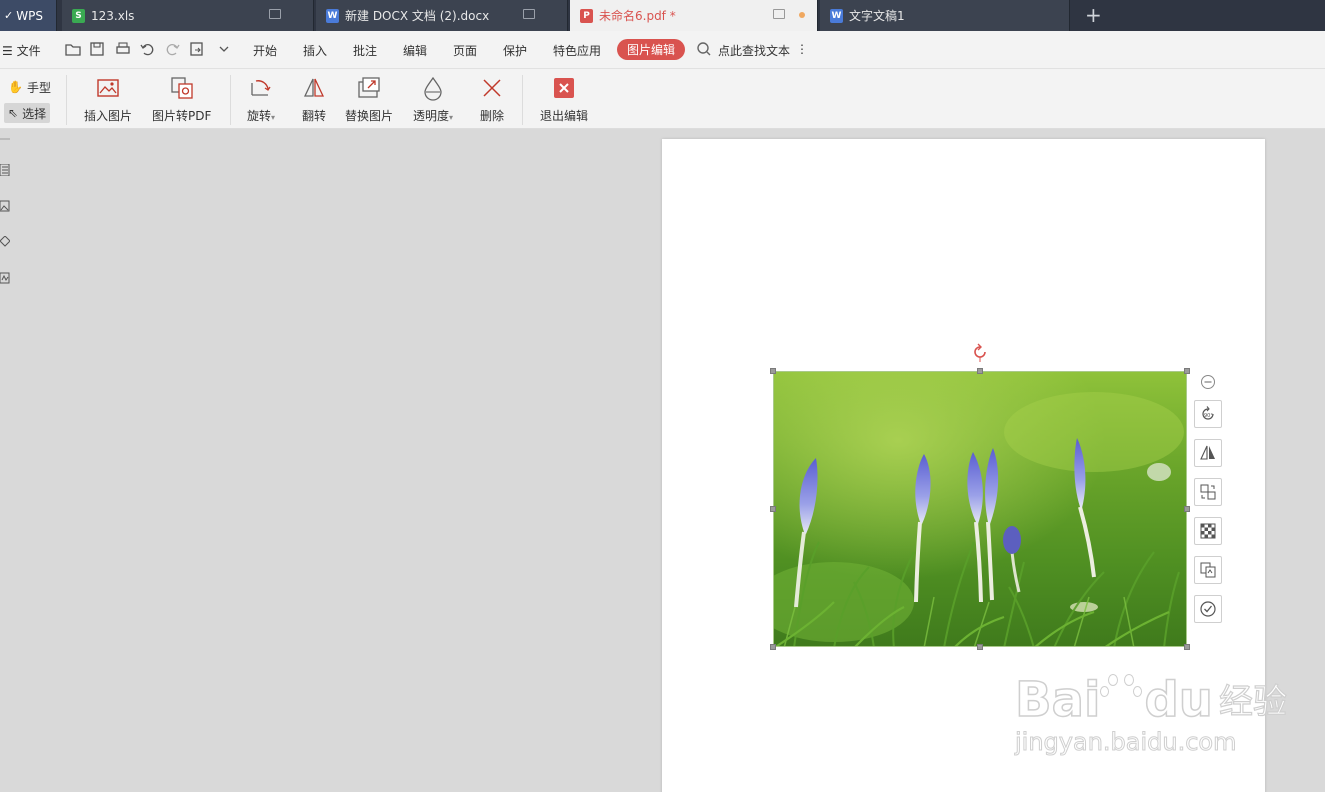 Image resolution: width=1325 pixels, height=792 pixels. I want to click on transparency-tool-button, so click(1208, 531).